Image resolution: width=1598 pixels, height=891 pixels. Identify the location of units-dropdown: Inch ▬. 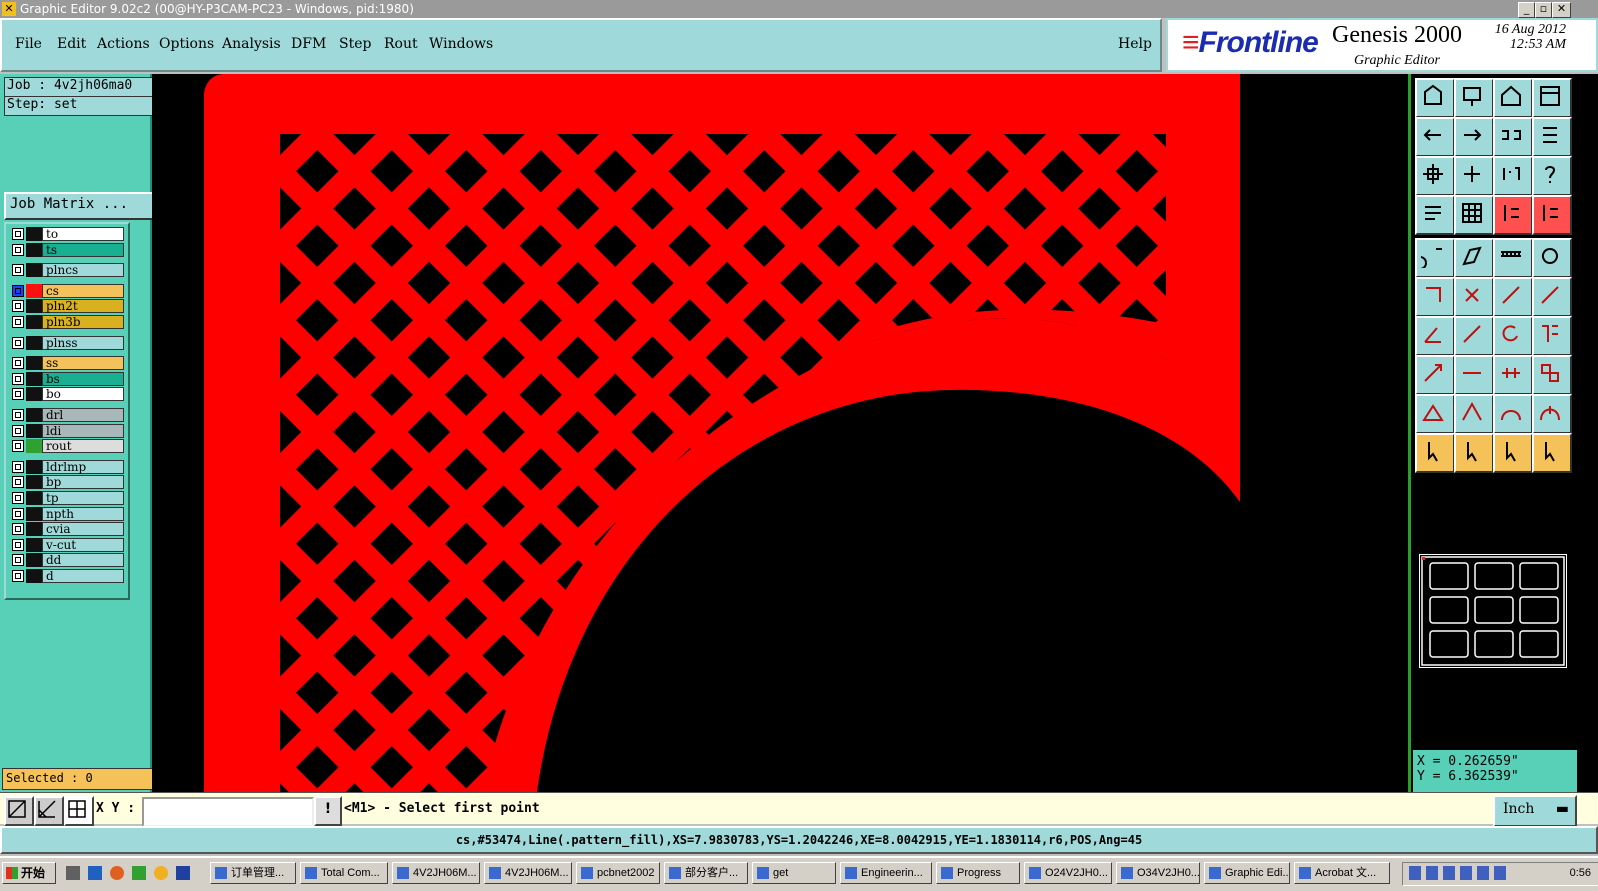
(1535, 811).